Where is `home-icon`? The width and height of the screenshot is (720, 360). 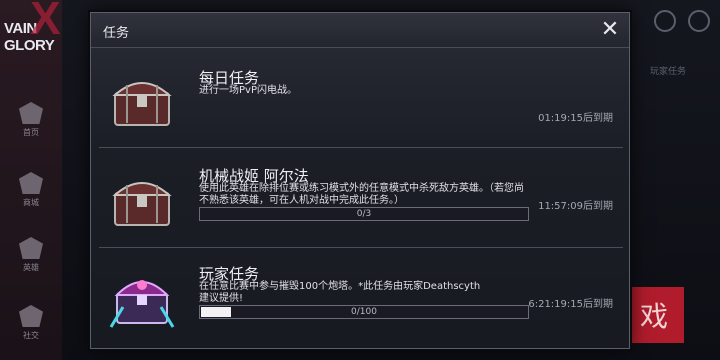 home-icon is located at coordinates (31, 113).